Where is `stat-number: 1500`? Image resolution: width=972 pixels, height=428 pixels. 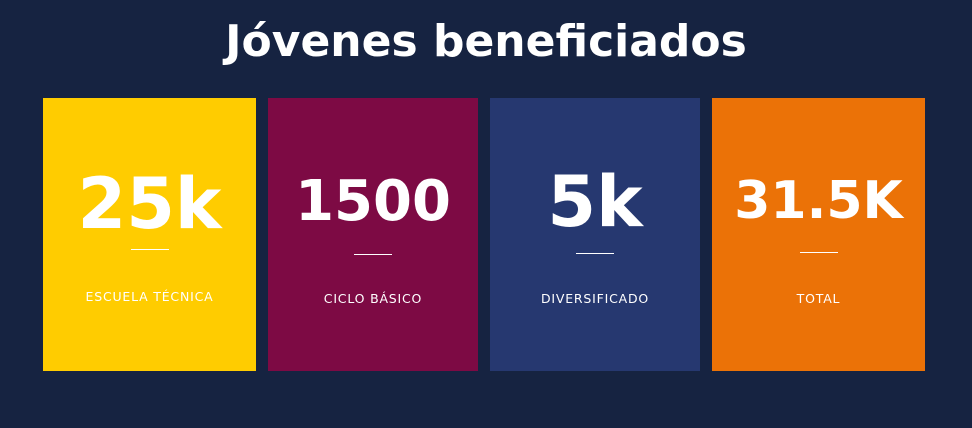 stat-number: 1500 is located at coordinates (373, 201).